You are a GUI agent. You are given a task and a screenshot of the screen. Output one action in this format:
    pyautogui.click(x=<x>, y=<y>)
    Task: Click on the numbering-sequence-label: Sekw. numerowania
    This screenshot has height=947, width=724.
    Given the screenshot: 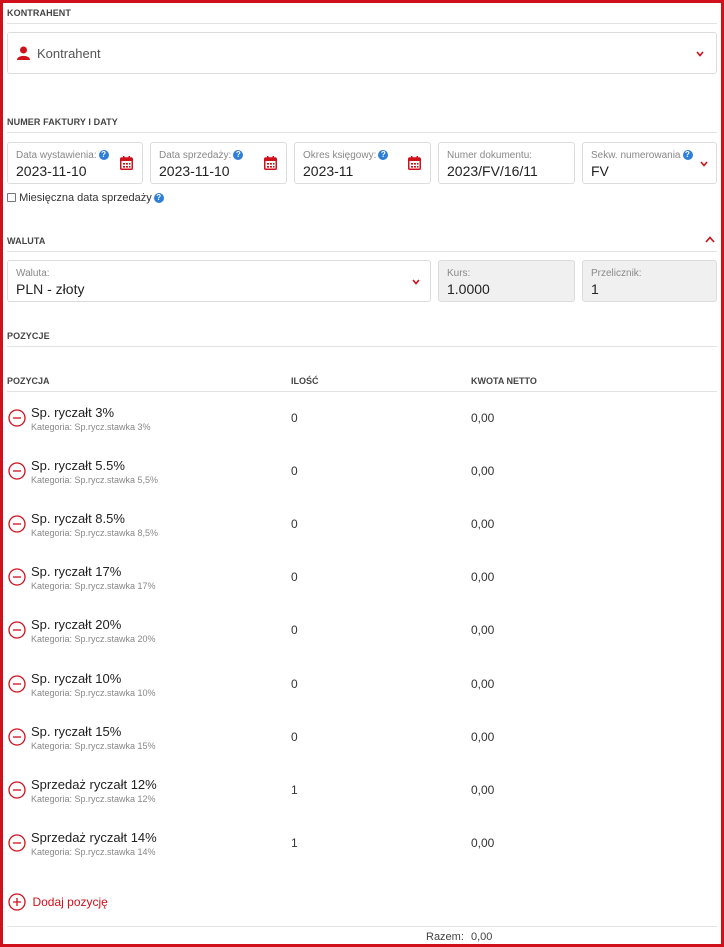 What is the action you would take?
    pyautogui.click(x=636, y=155)
    